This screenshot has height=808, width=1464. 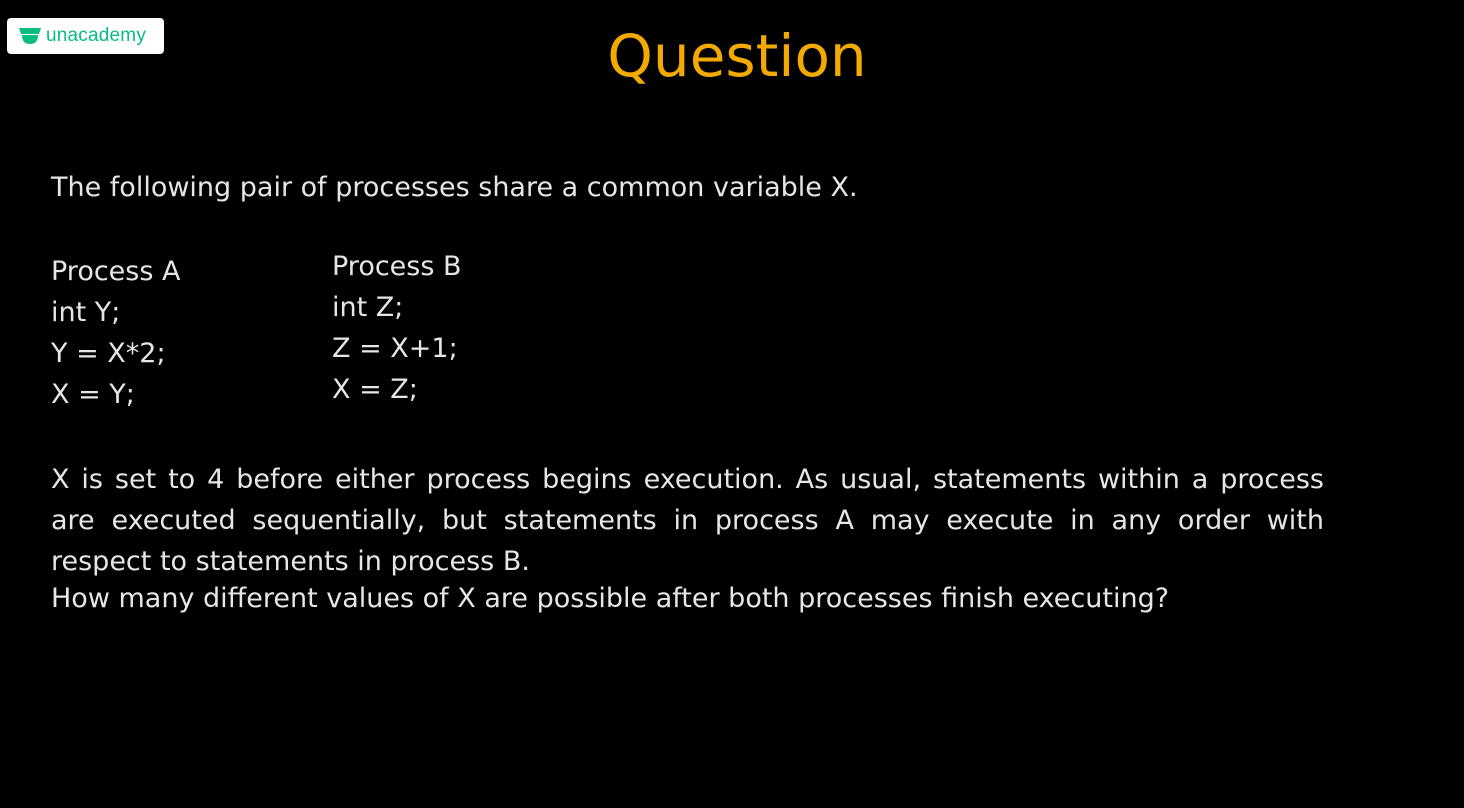 What do you see at coordinates (395, 348) in the screenshot?
I see `process-b-line: Z = X+1;` at bounding box center [395, 348].